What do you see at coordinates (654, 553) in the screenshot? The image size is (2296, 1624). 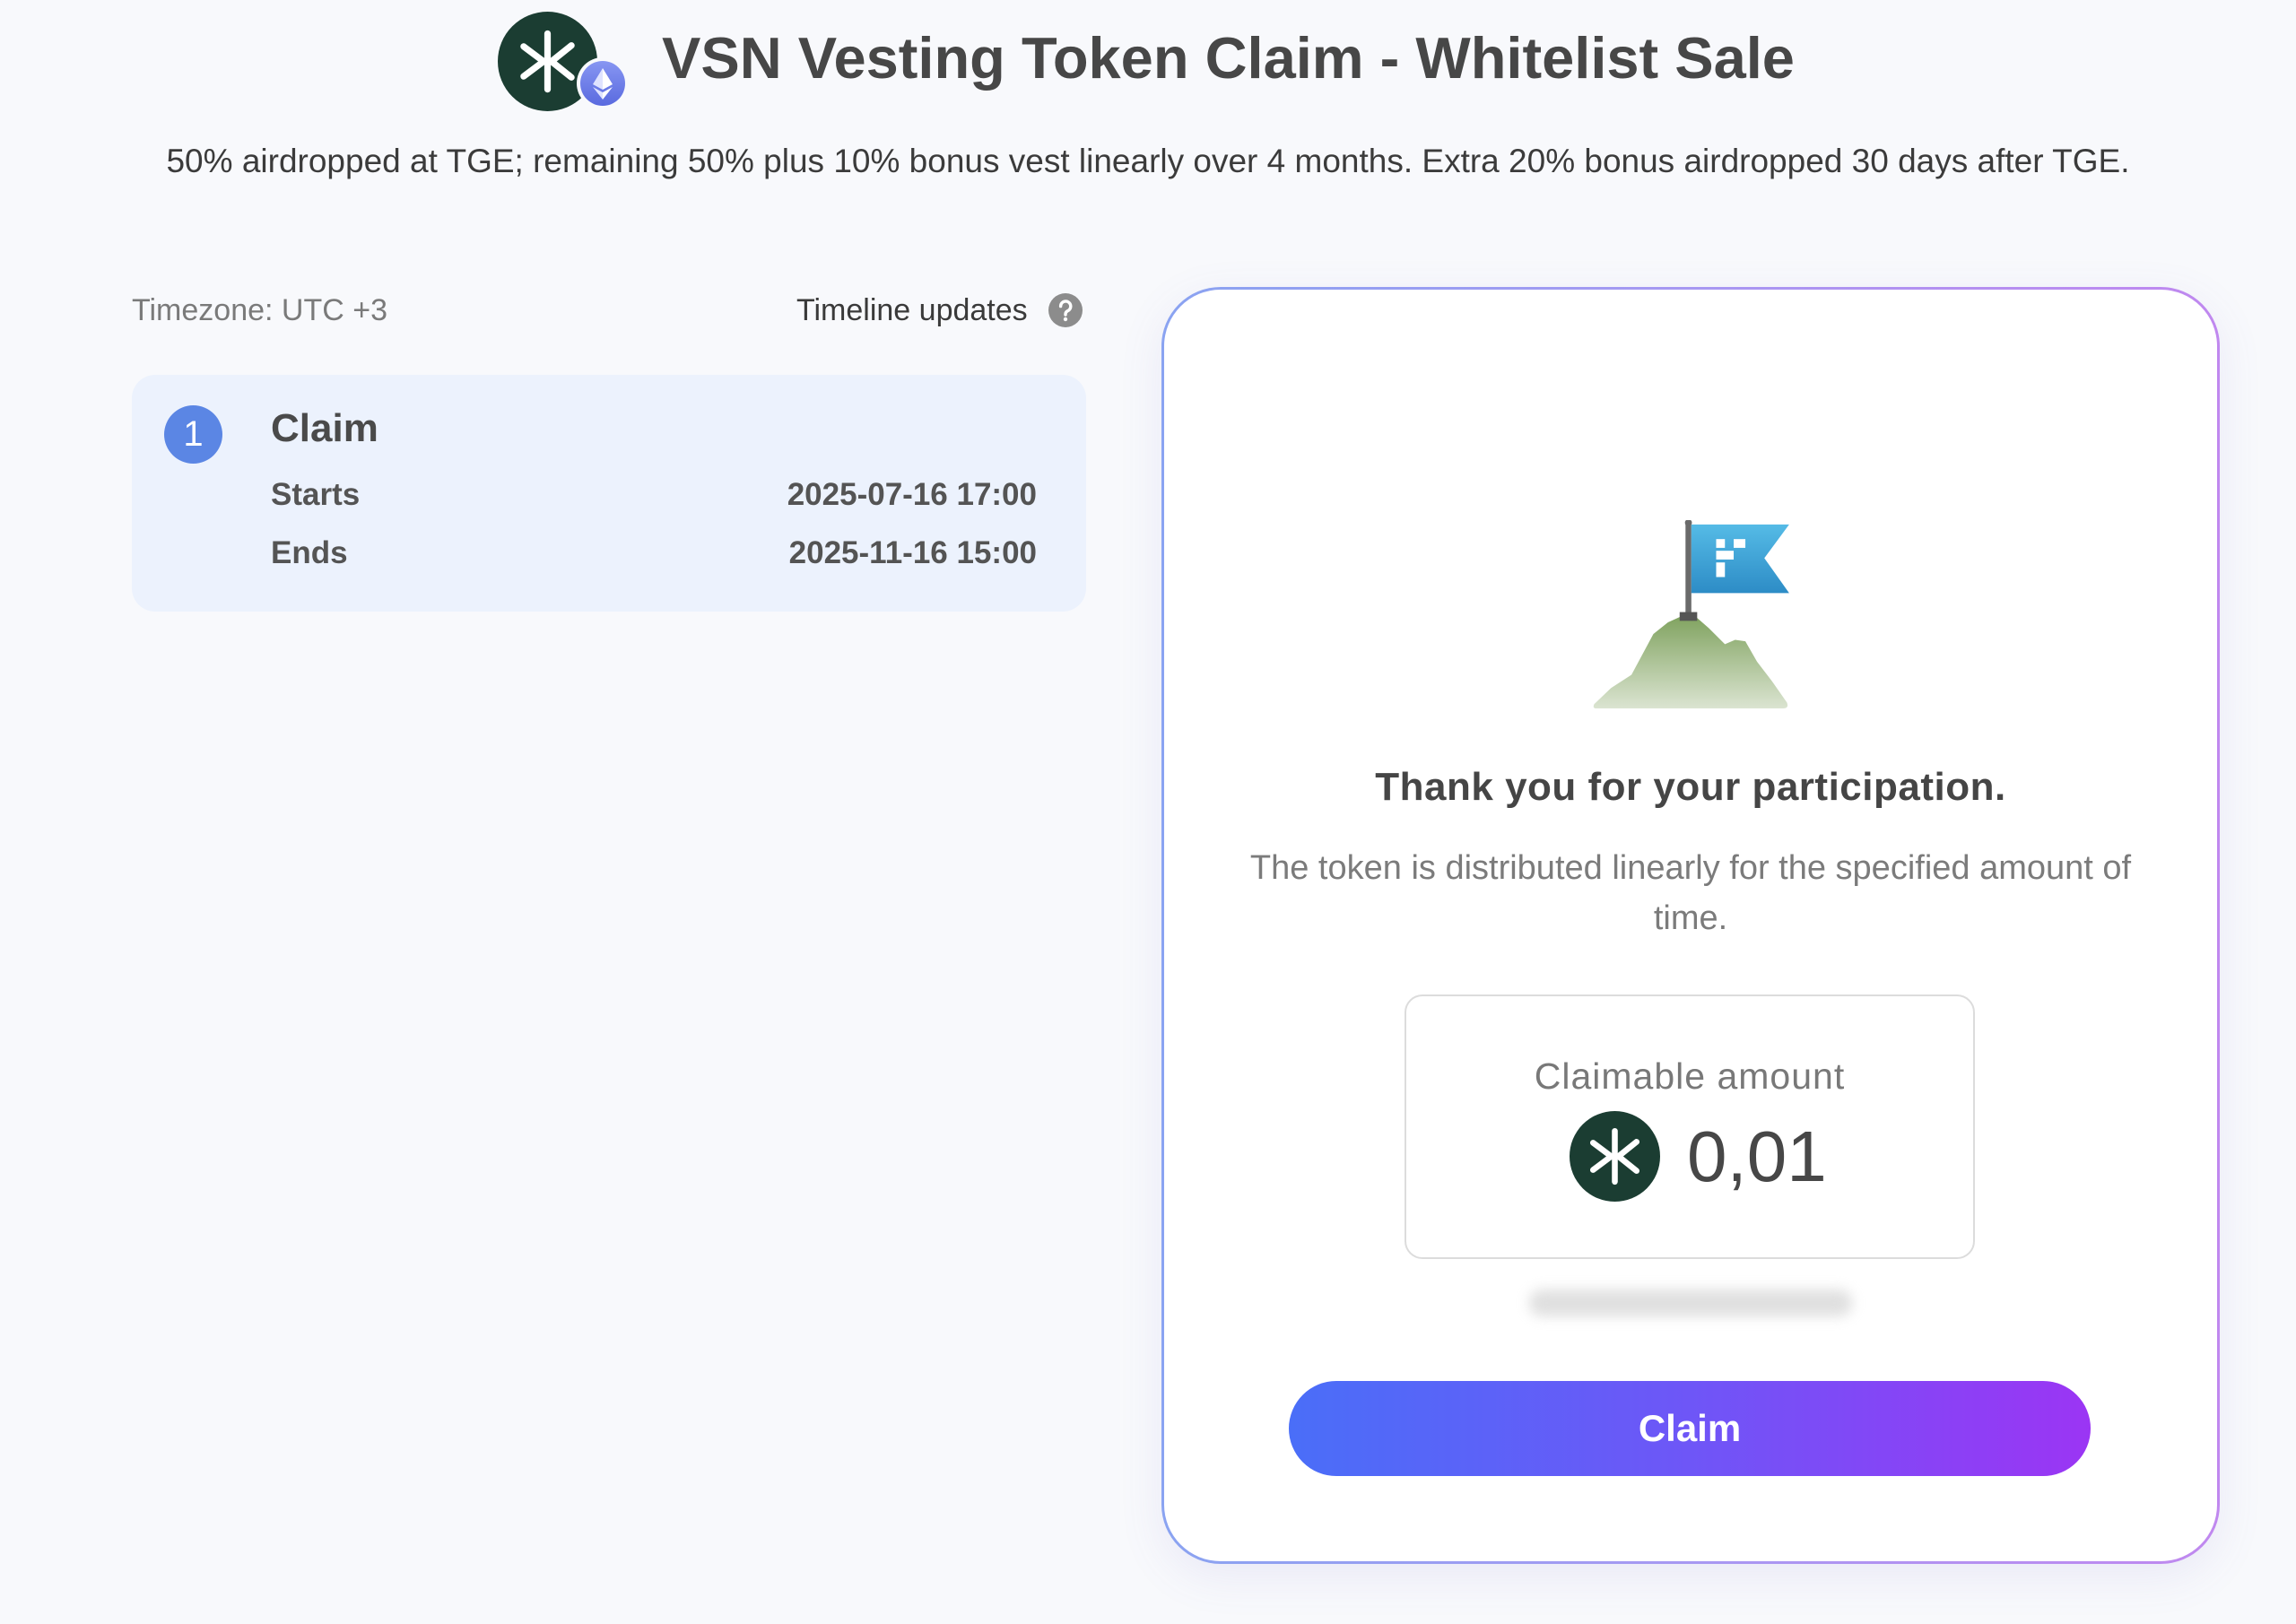 I see `step-row-ends: Ends 2025-11-16 15:00` at bounding box center [654, 553].